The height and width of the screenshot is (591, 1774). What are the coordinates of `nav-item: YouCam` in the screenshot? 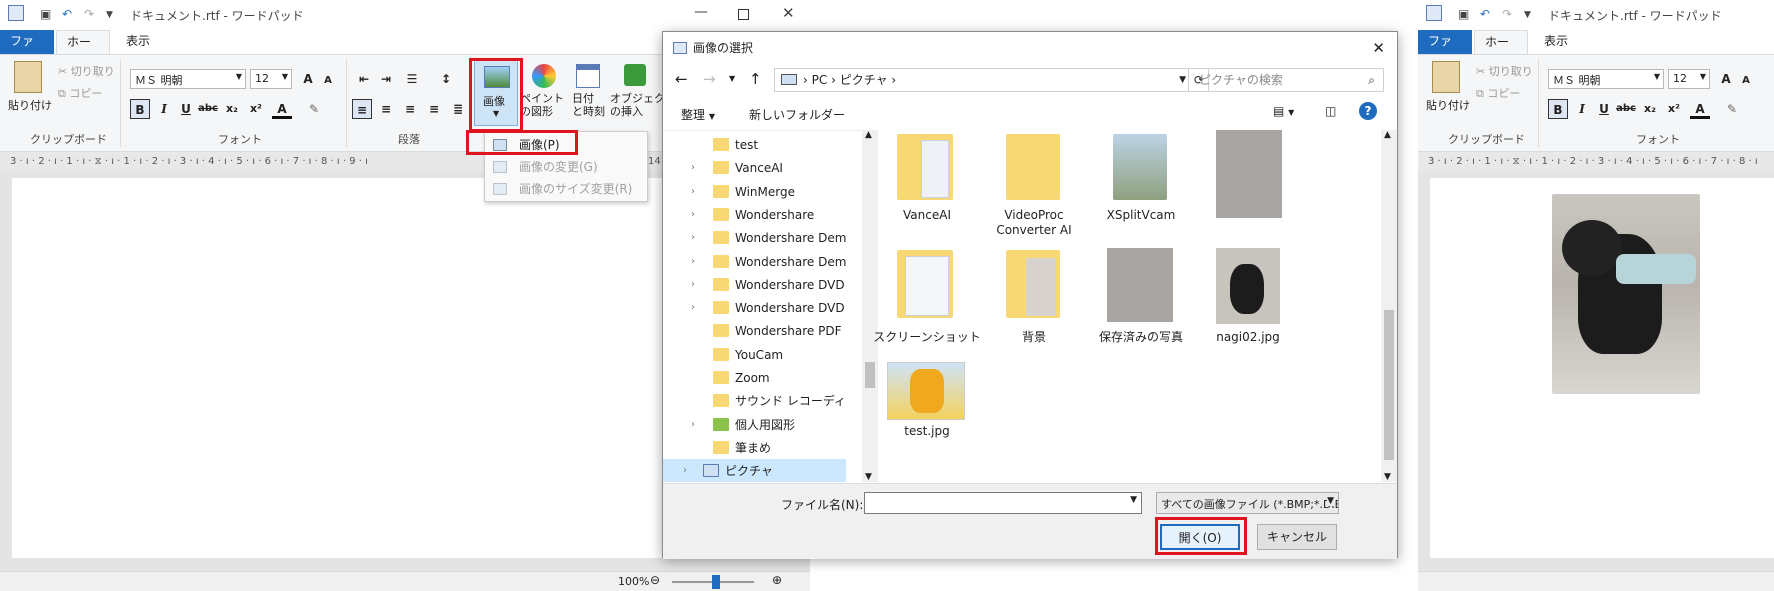 It's located at (754, 355).